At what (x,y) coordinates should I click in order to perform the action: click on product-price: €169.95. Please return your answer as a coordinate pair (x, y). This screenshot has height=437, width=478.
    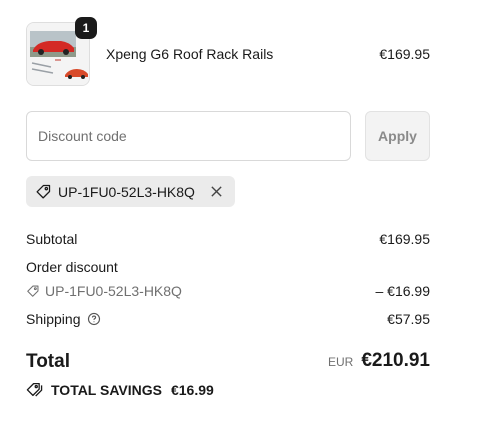
    Looking at the image, I should click on (404, 54).